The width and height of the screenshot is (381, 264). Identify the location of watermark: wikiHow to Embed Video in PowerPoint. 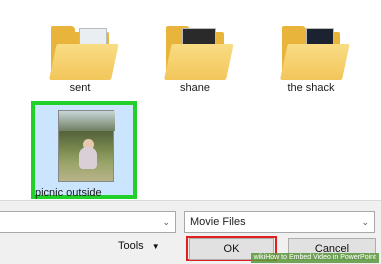
(314, 258).